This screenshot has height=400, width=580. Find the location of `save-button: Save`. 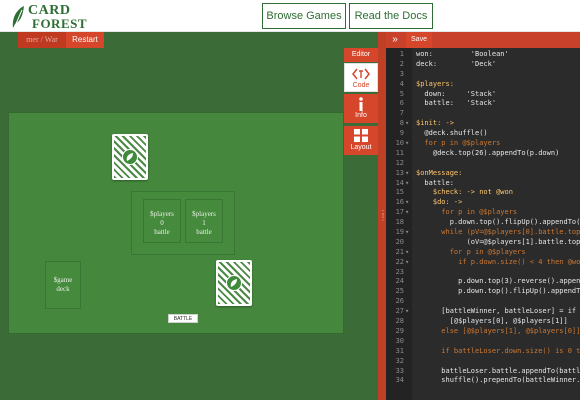

save-button: Save is located at coordinates (419, 40).